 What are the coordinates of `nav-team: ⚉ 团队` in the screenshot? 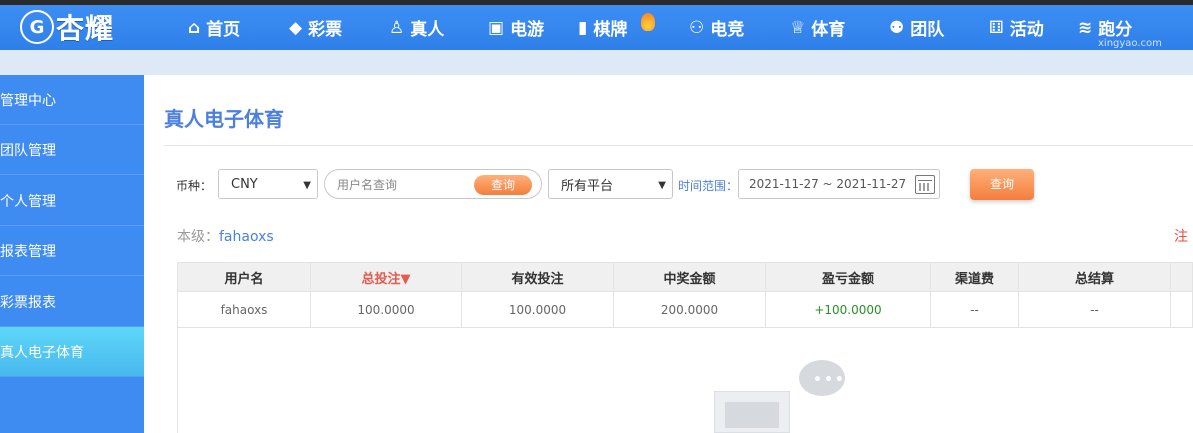 It's located at (916, 27).